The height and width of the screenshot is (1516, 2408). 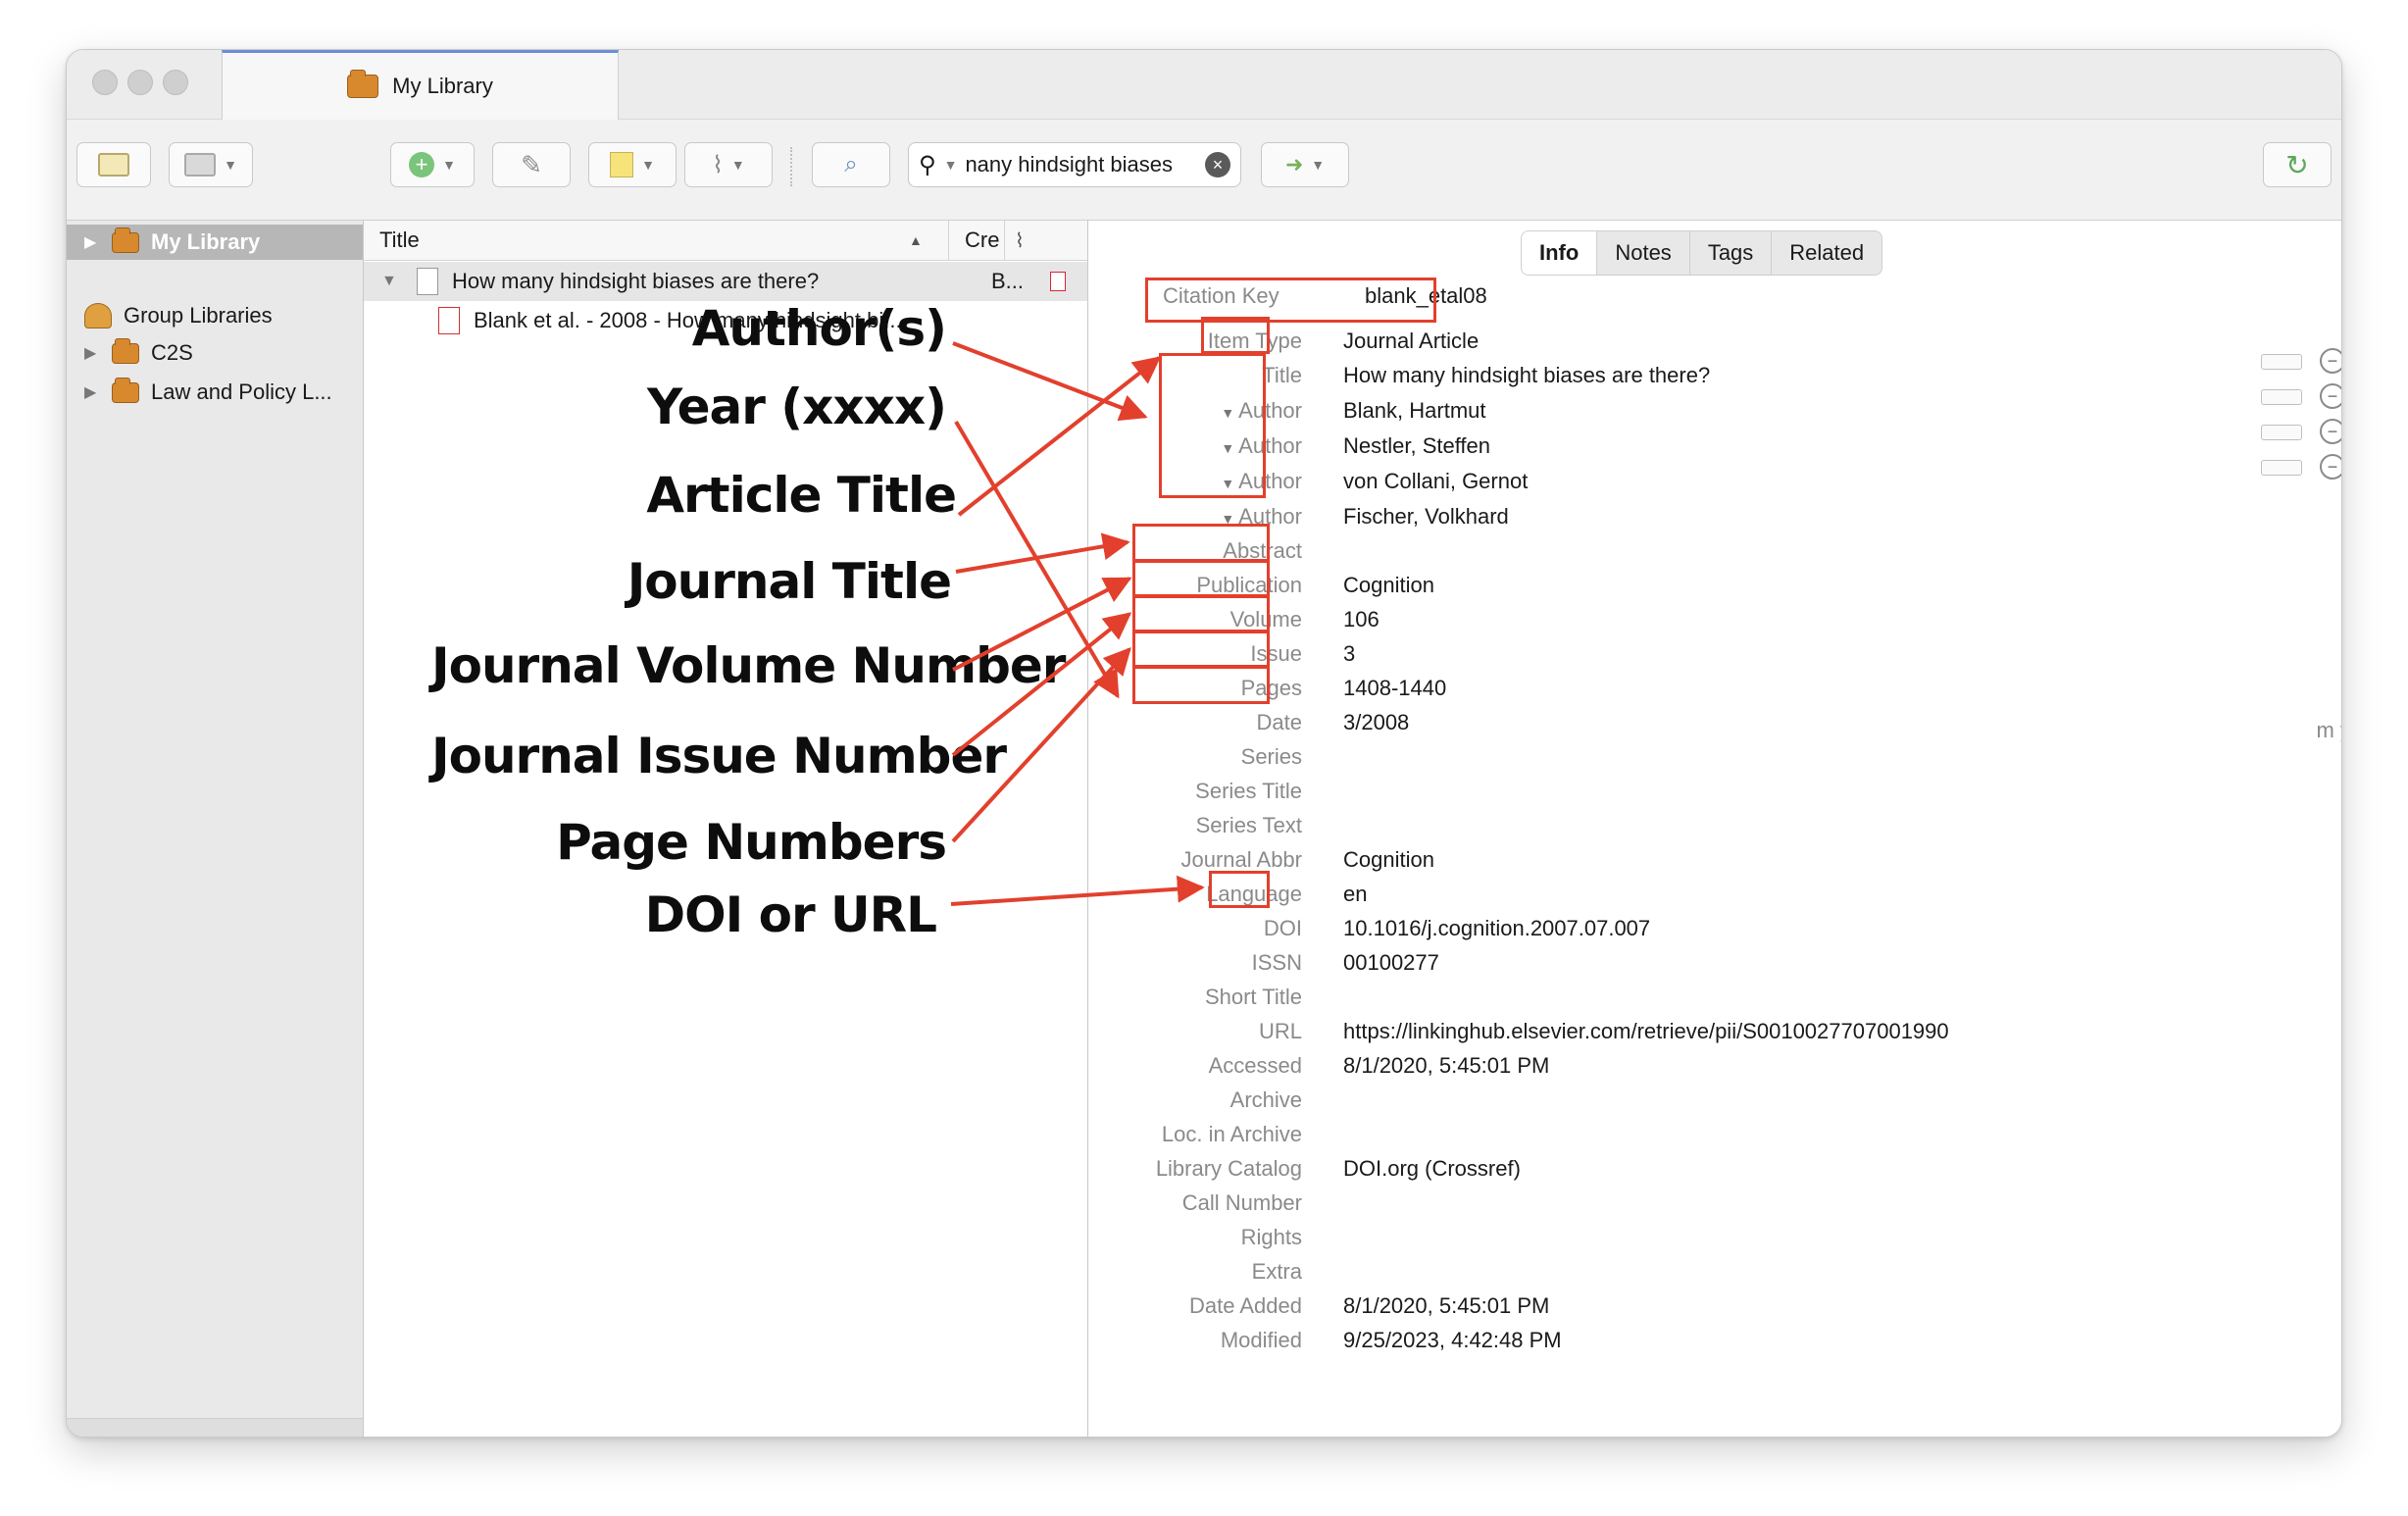 I want to click on tab-my-library: My Library, so click(x=420, y=85).